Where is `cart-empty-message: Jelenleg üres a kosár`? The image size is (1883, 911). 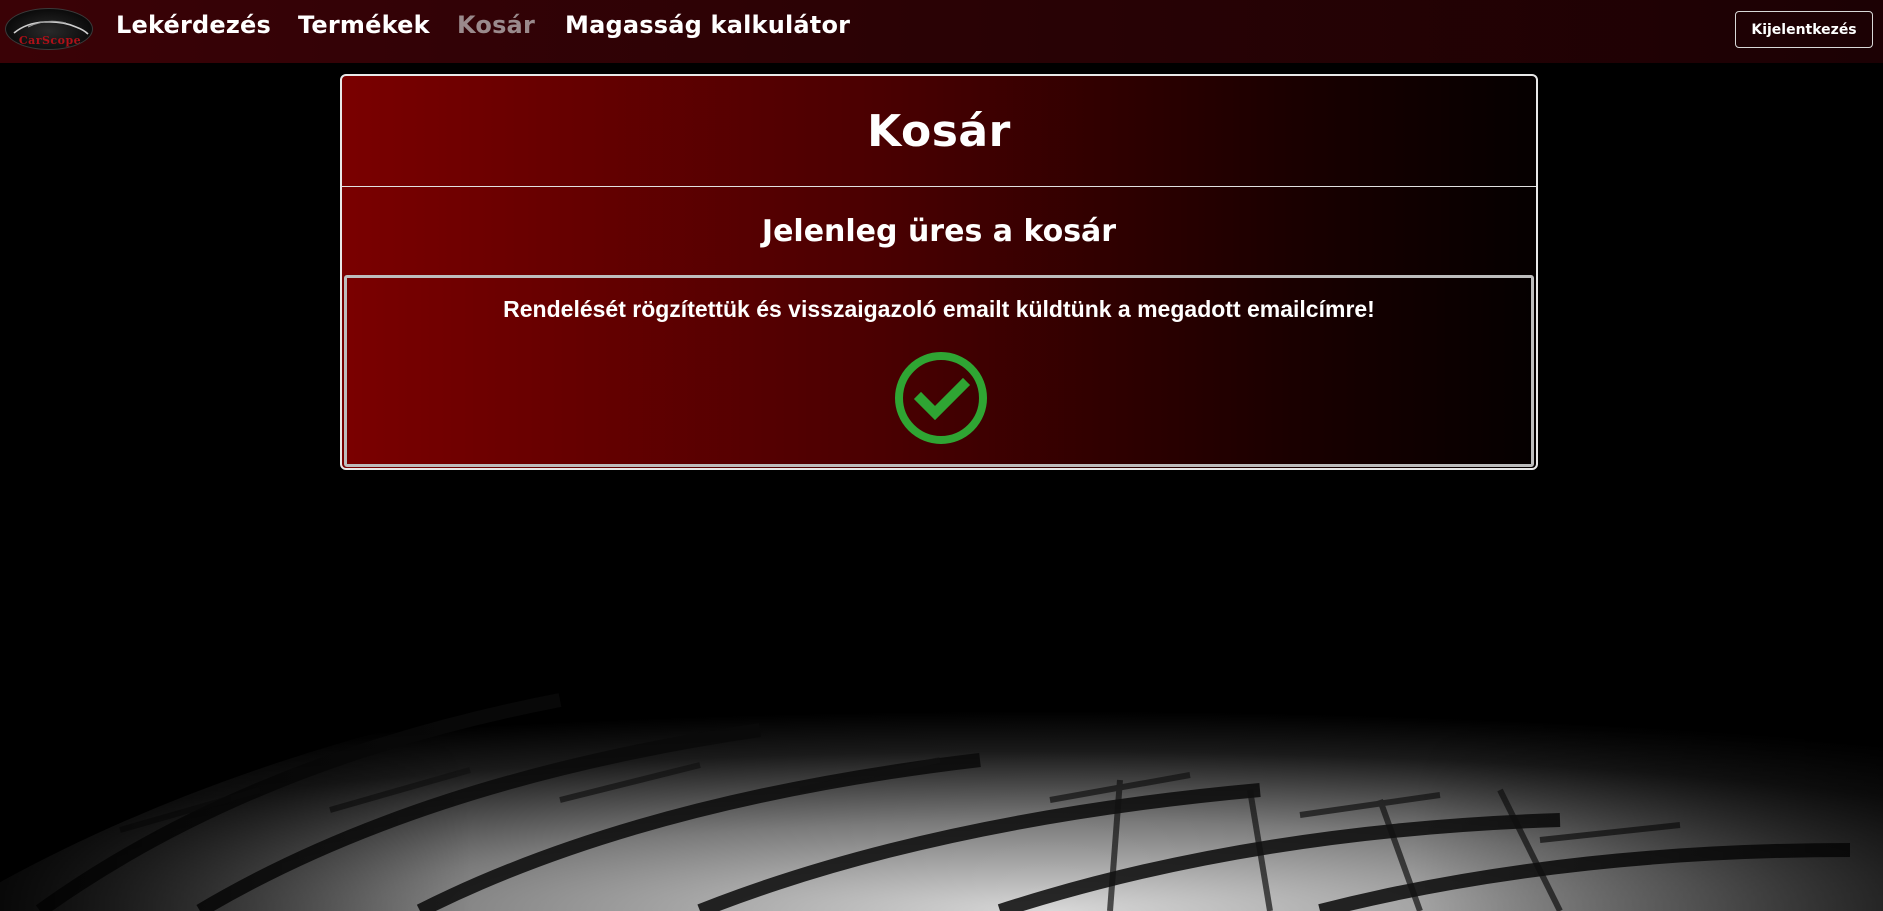
cart-empty-message: Jelenleg üres a kosár is located at coordinates (939, 231).